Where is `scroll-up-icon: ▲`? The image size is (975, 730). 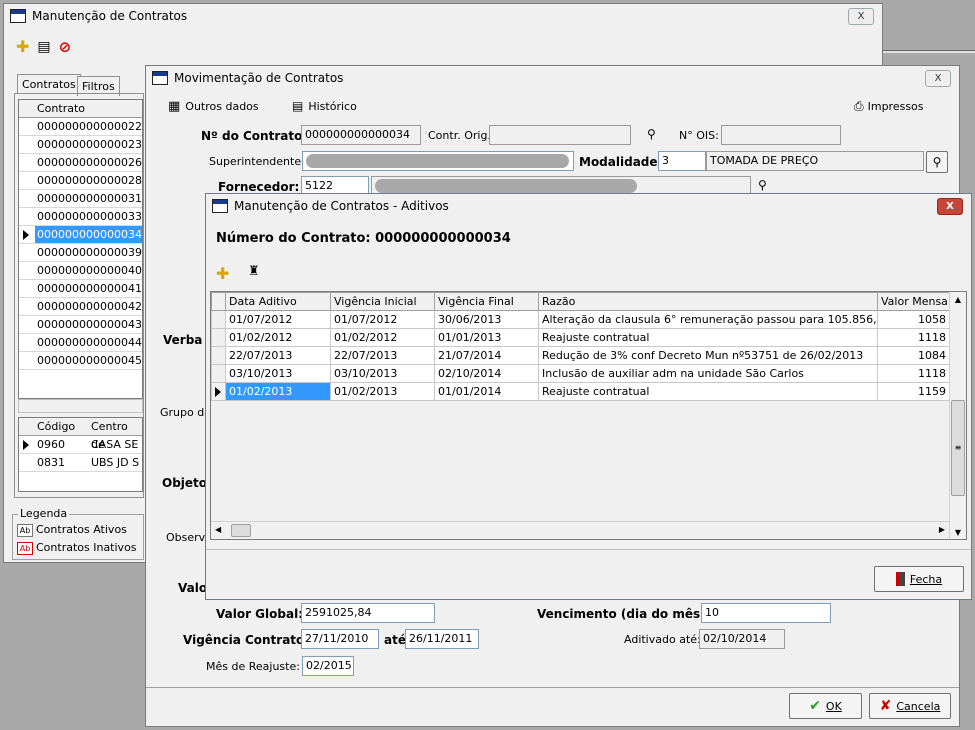 scroll-up-icon: ▲ is located at coordinates (958, 300).